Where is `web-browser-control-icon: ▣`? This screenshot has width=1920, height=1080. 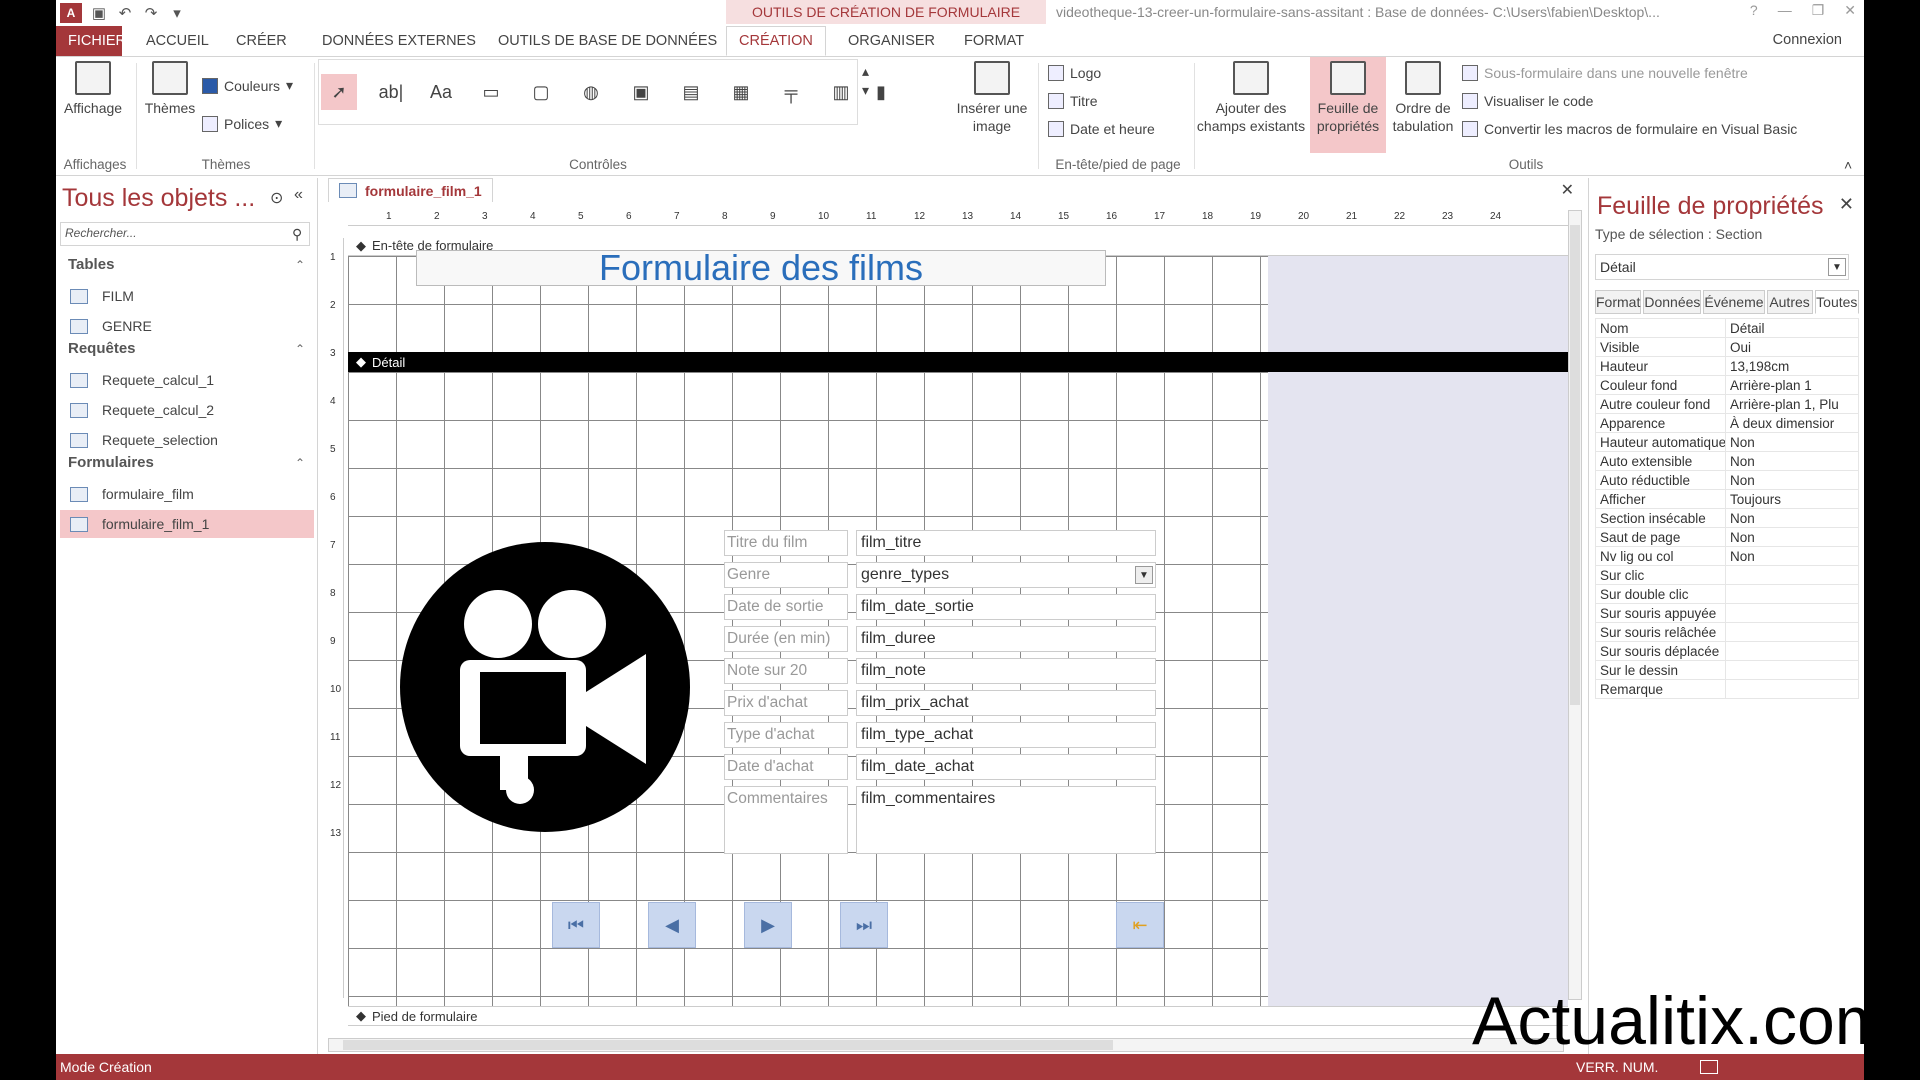 web-browser-control-icon: ▣ is located at coordinates (641, 92).